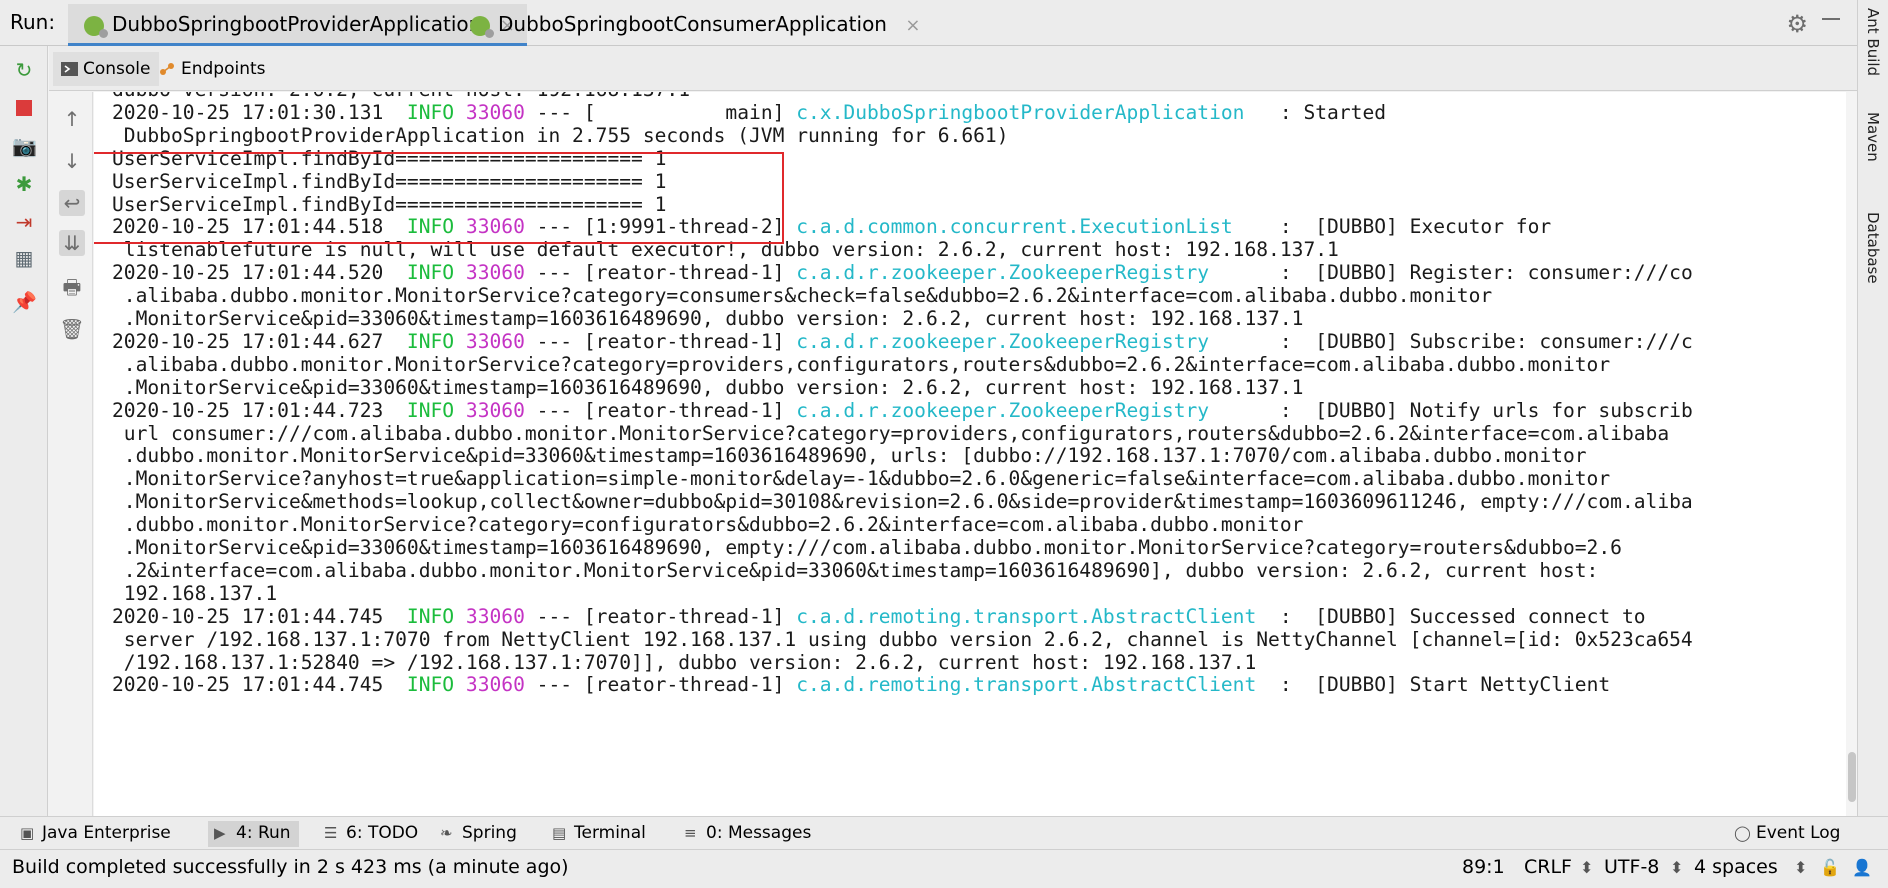  Describe the element at coordinates (759, 833) in the screenshot. I see `tool-messages-label: 0: Messages` at that location.